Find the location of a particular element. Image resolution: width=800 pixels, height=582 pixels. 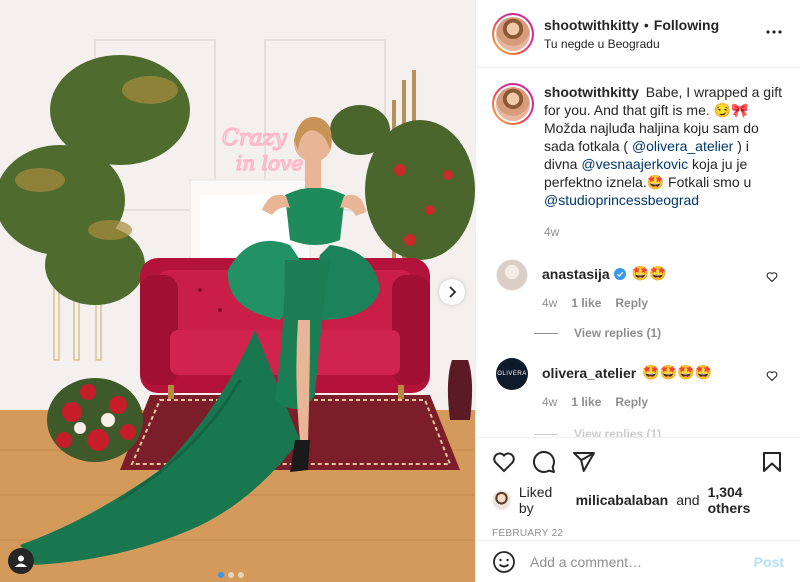

share-button is located at coordinates (584, 462).